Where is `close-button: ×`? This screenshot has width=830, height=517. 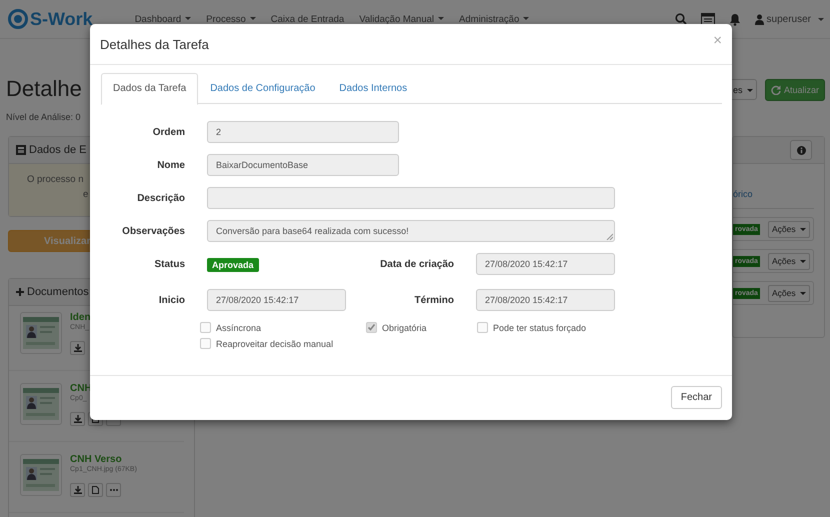 close-button: × is located at coordinates (717, 40).